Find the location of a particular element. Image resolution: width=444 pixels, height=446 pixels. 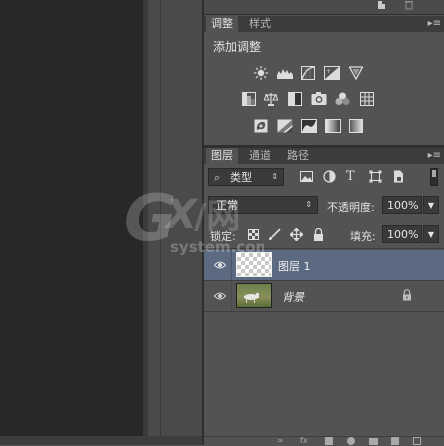

delete-layer-icon is located at coordinates (417, 441).